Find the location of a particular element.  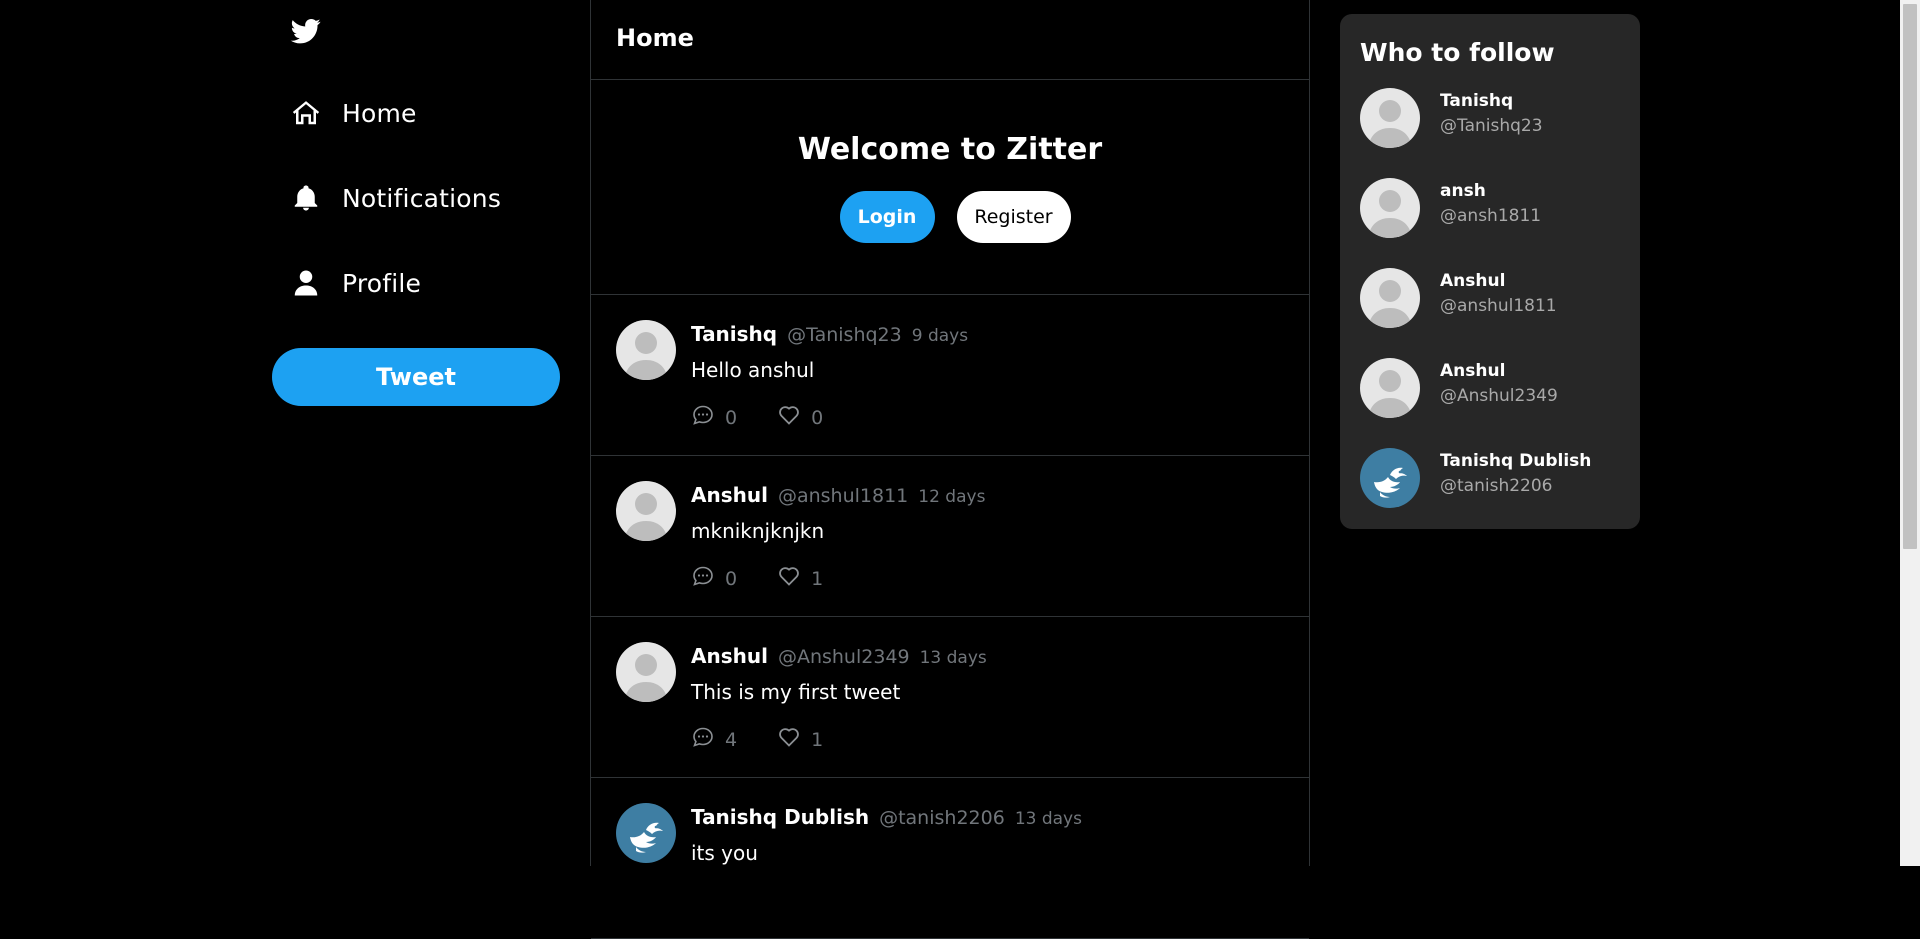

sidebar-item-notifications: Notifications is located at coordinates (395, 198).